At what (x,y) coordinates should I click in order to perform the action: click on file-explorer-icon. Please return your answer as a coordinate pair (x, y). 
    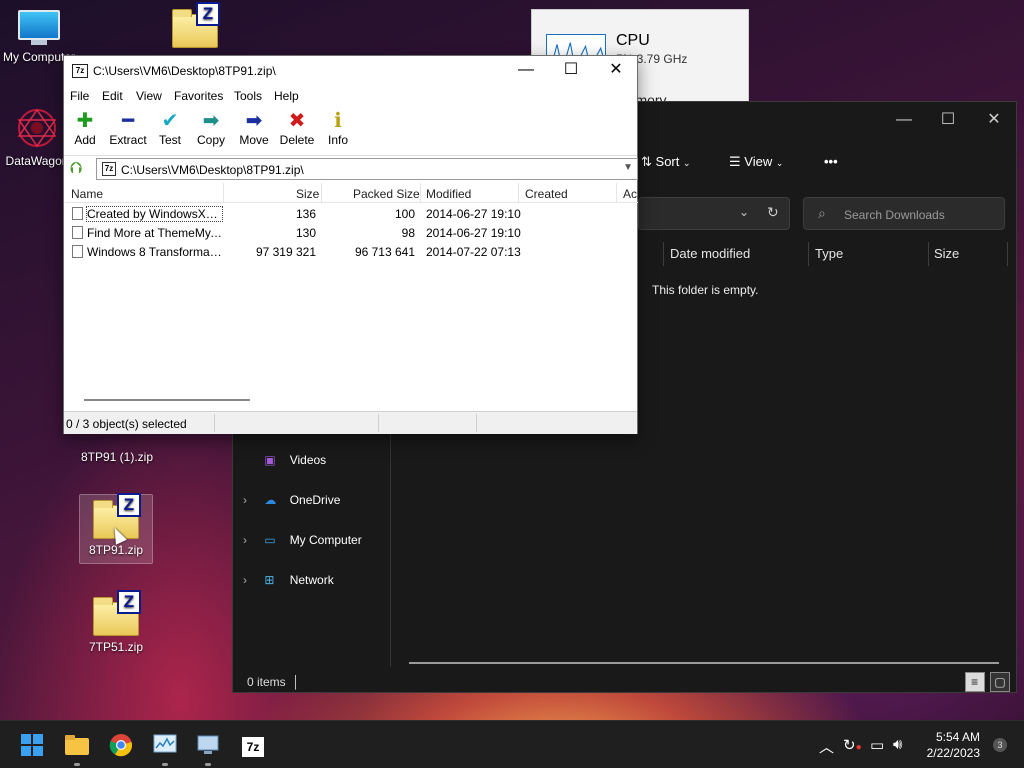
    Looking at the image, I should click on (77, 745).